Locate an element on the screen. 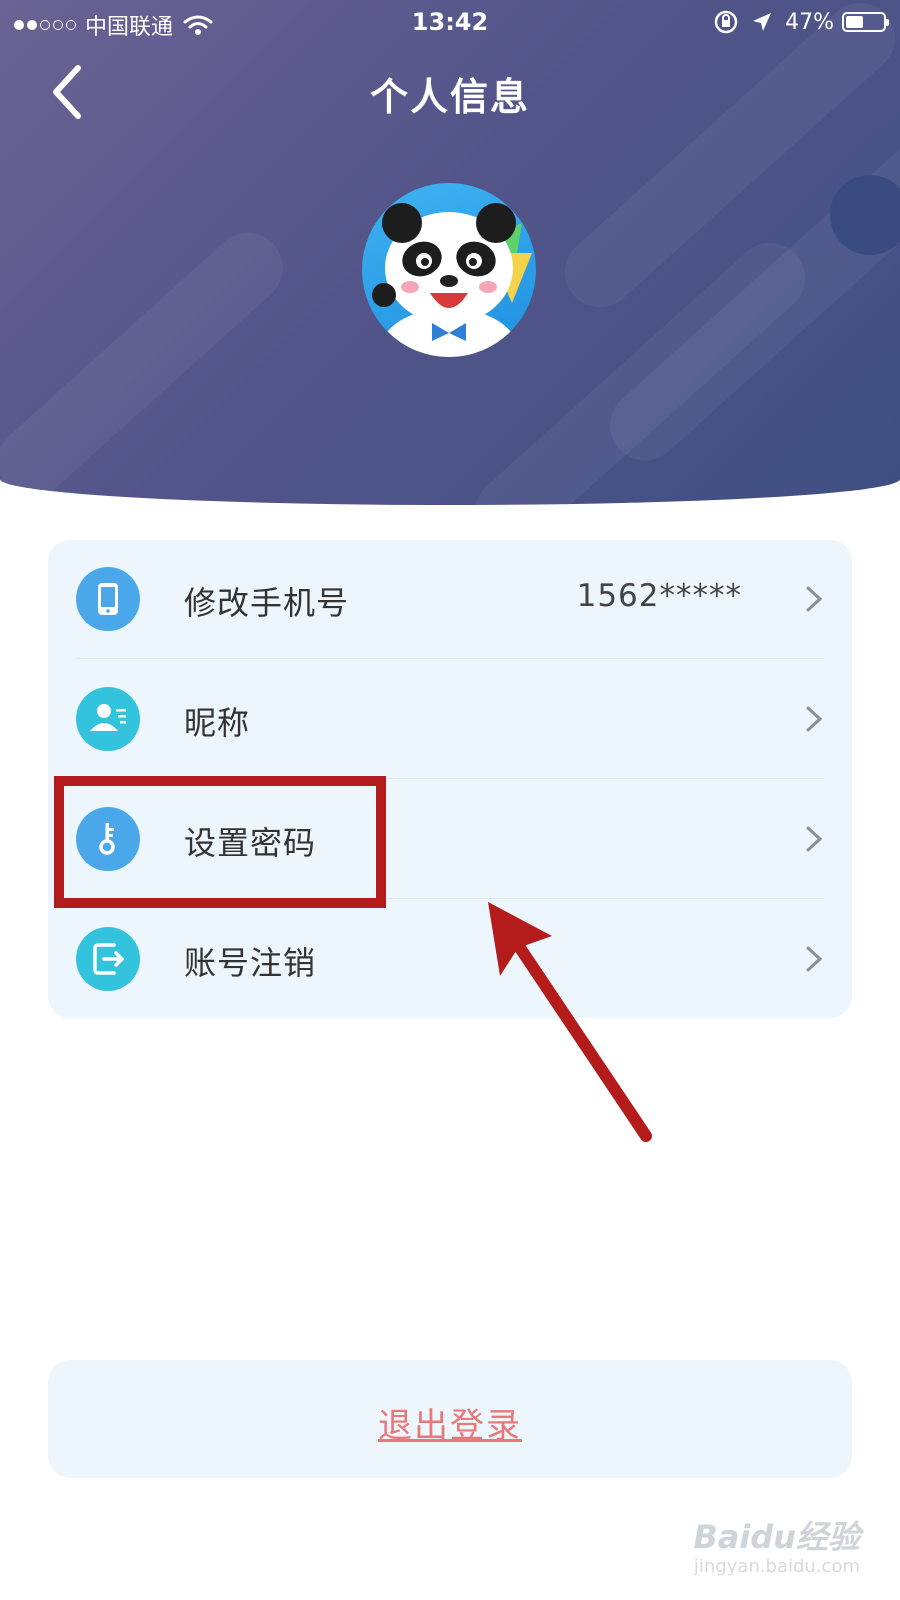 The image size is (900, 1600). phone-icon is located at coordinates (108, 599).